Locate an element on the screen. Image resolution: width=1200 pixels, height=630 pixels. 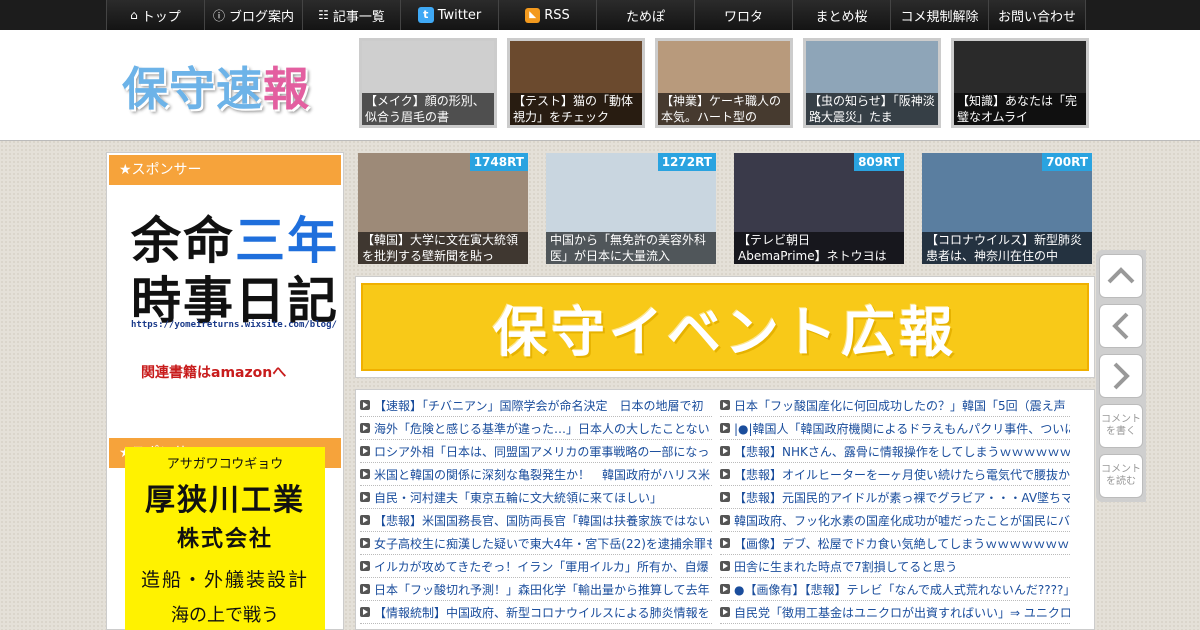
nav-item-tamepo: ためぽ is located at coordinates (645, 15).